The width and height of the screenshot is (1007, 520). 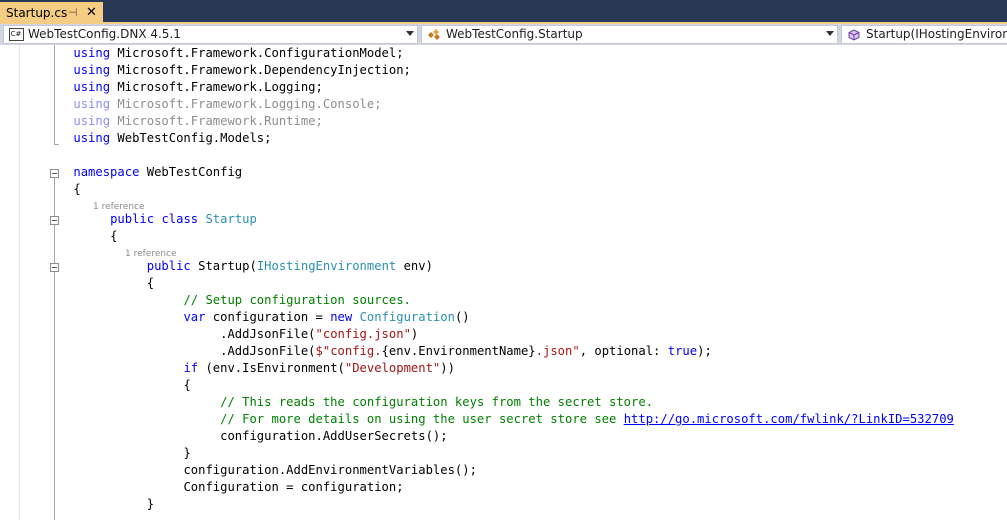 I want to click on code-line: Configuration = configuration;, so click(x=293, y=487).